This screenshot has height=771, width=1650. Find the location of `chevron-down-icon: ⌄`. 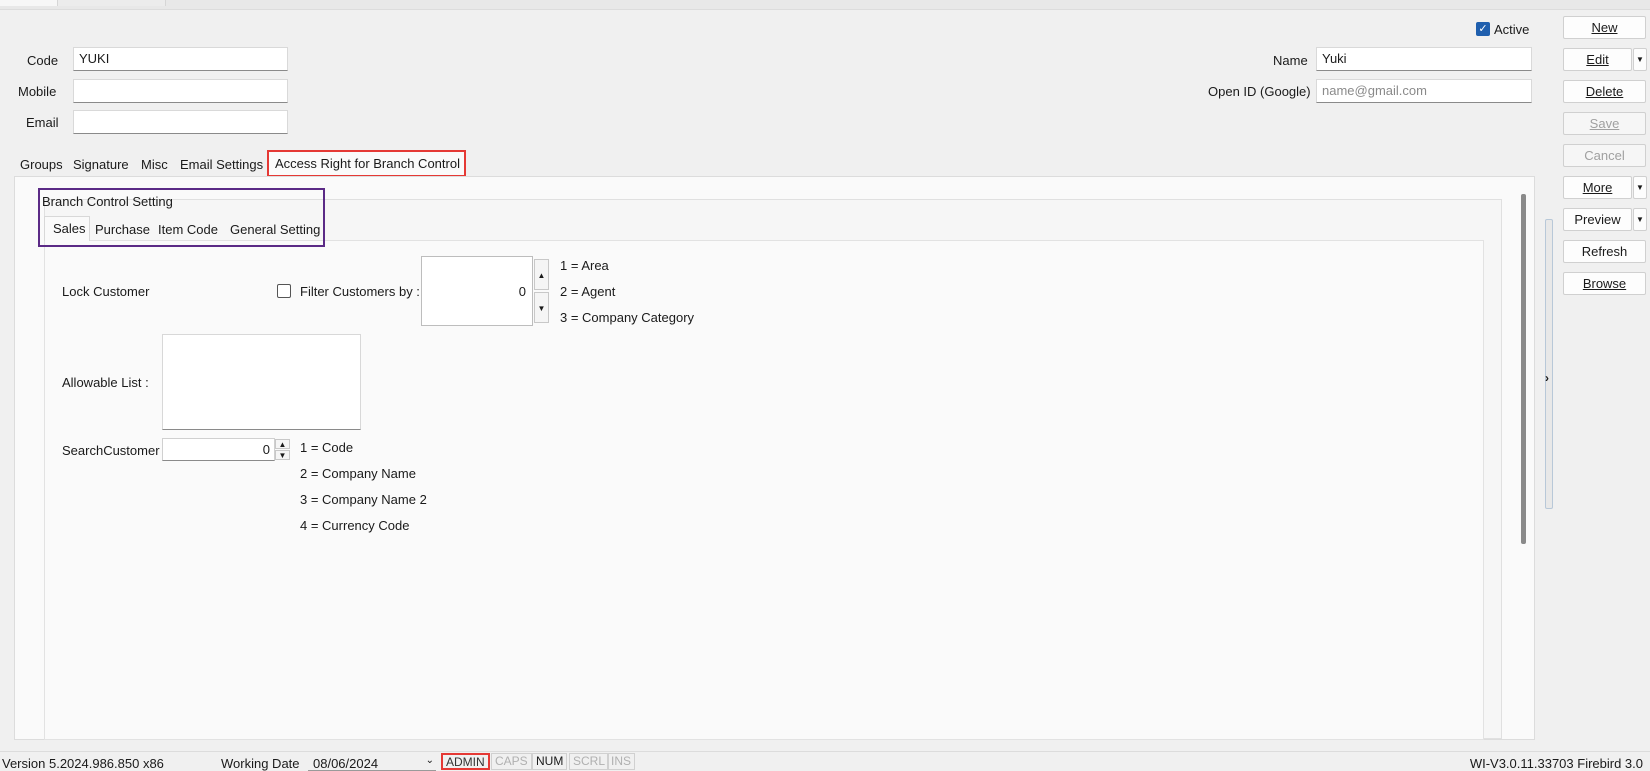

chevron-down-icon: ⌄ is located at coordinates (430, 760).